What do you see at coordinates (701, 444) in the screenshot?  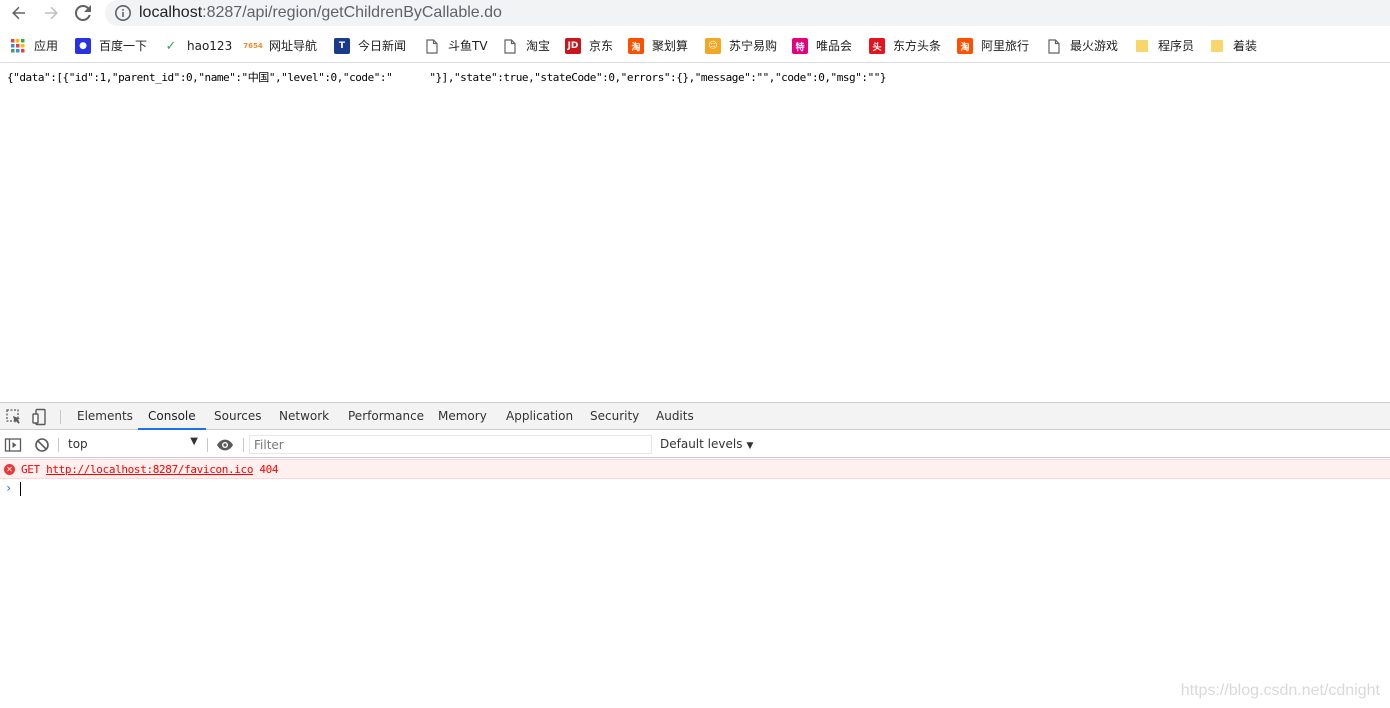 I see `log-levels-label: Default levels` at bounding box center [701, 444].